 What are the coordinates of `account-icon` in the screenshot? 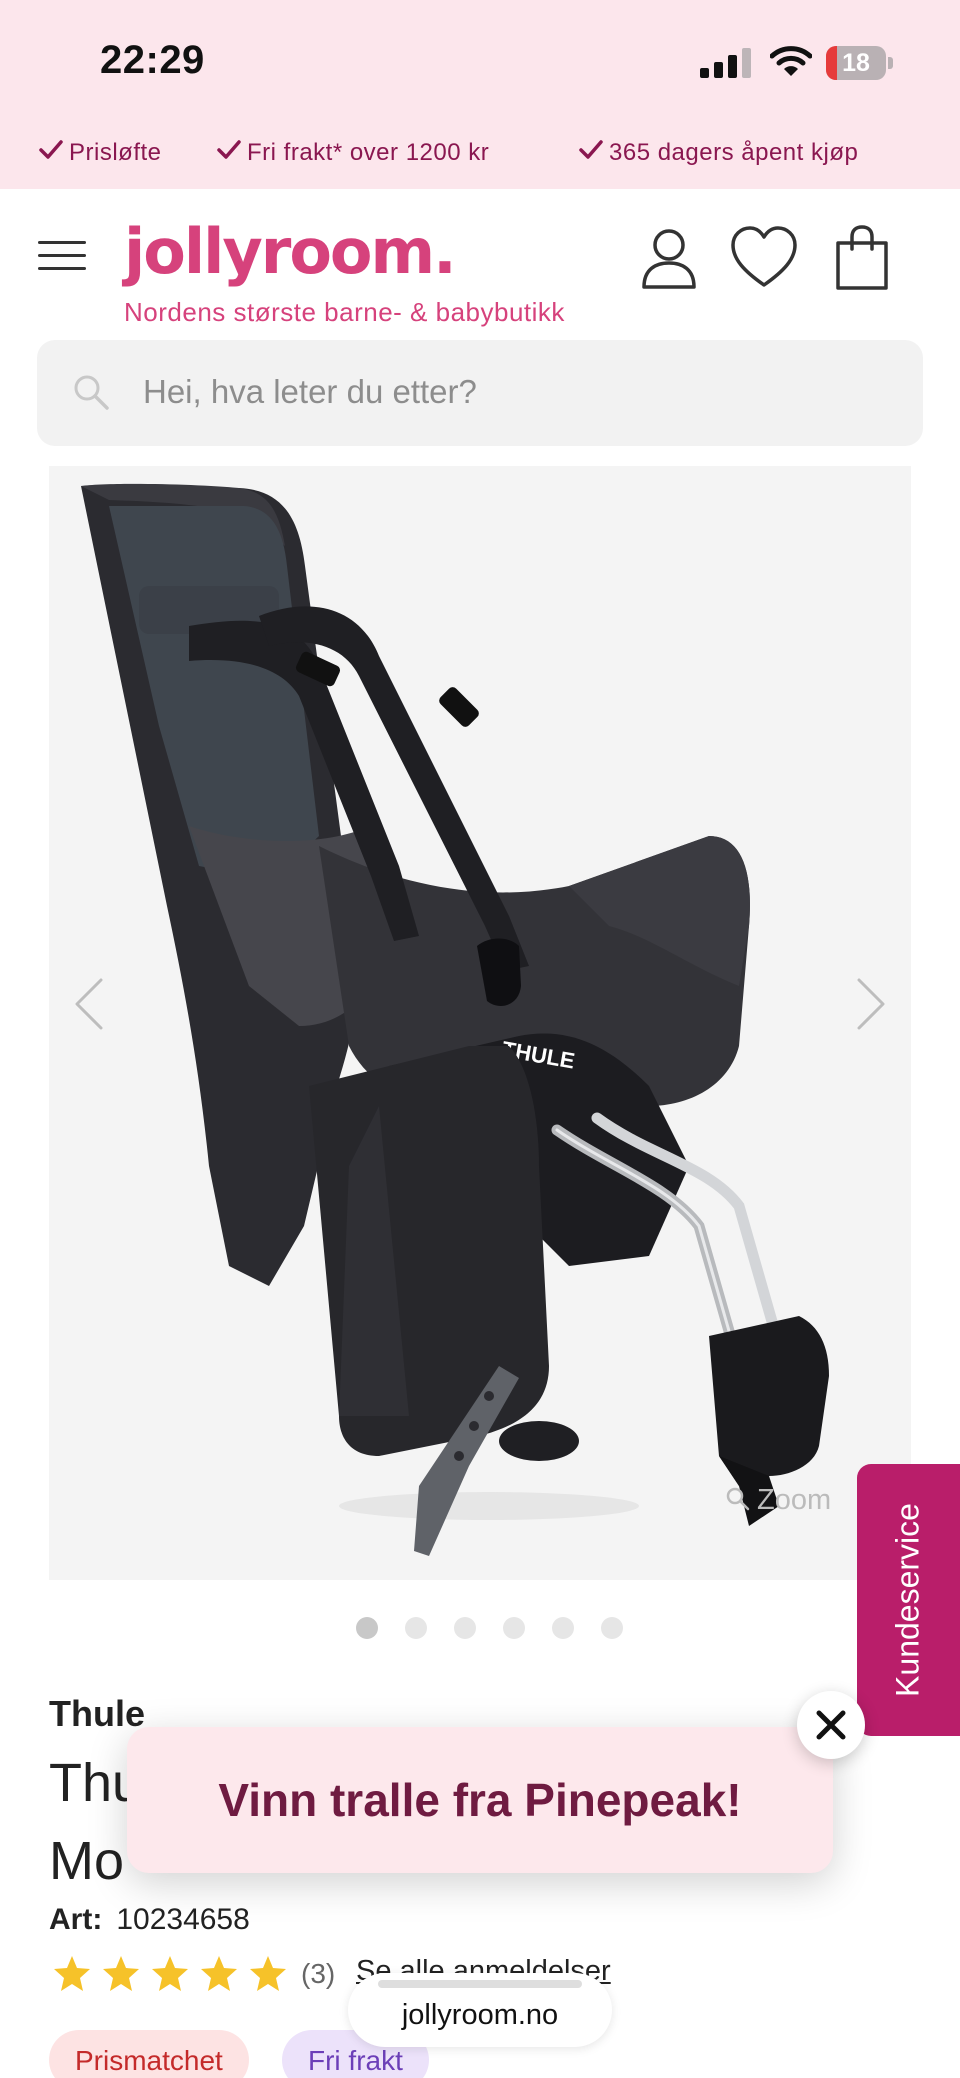 It's located at (669, 258).